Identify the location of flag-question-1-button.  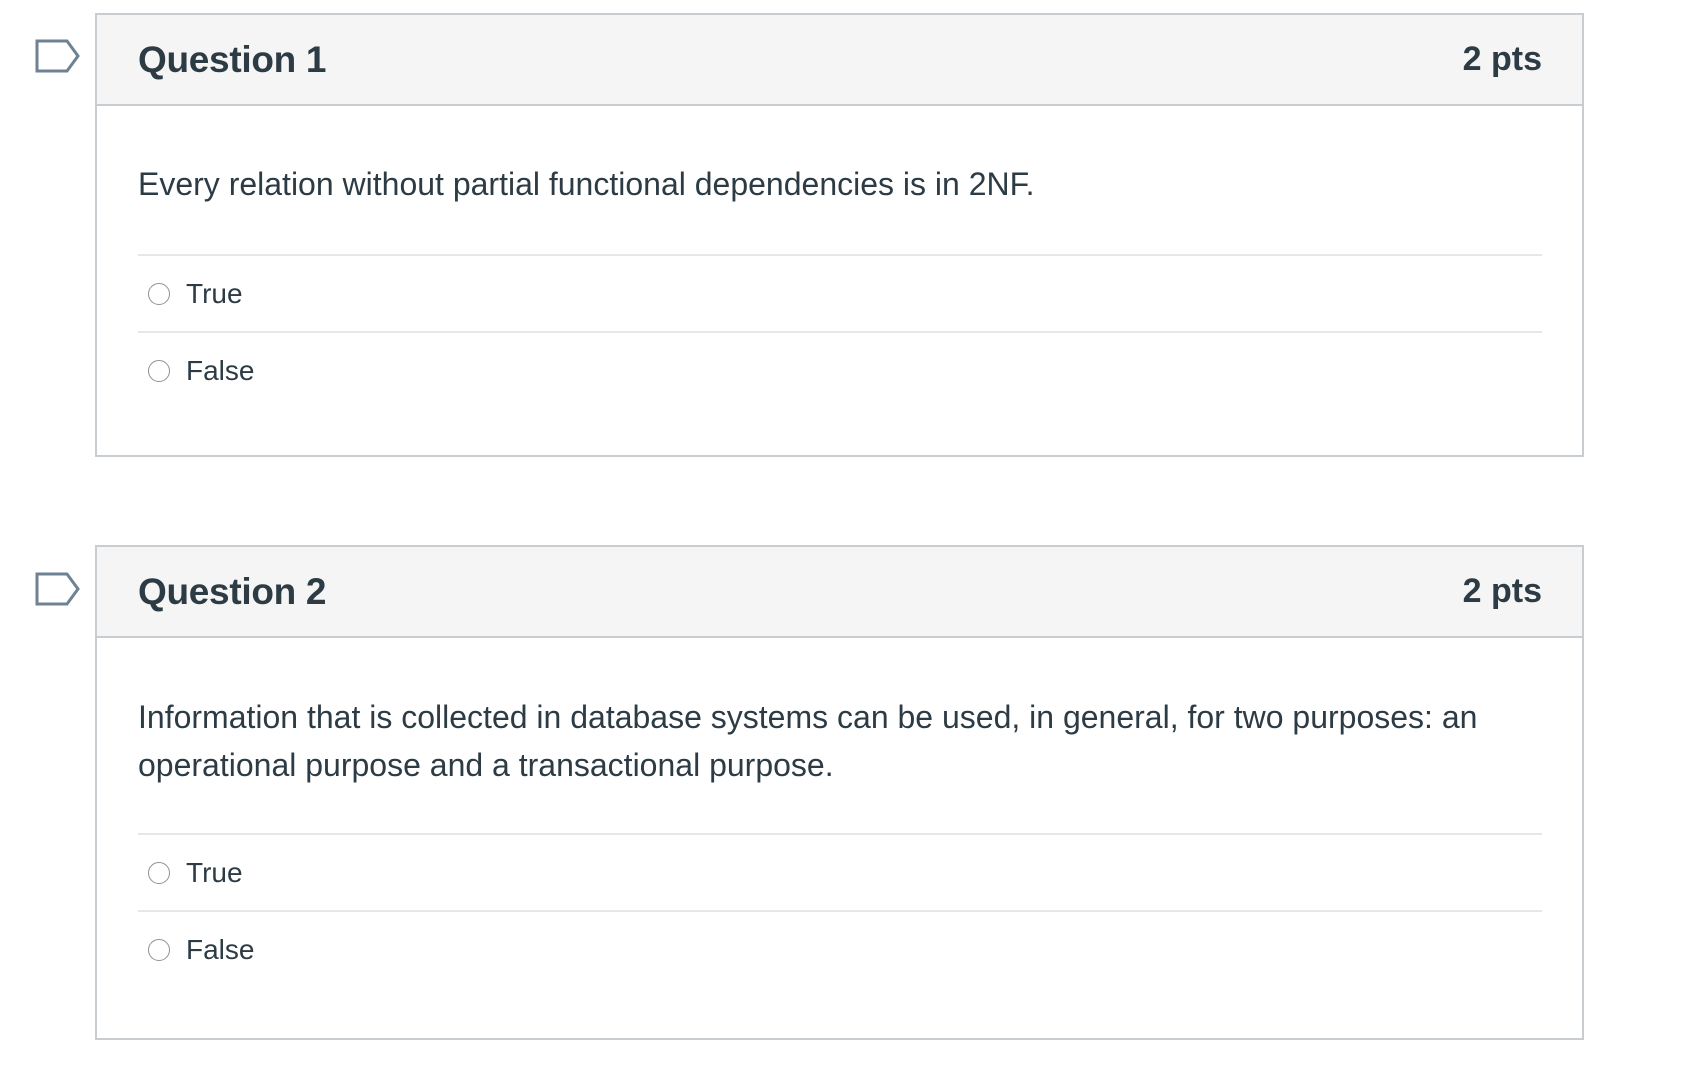
(58, 56).